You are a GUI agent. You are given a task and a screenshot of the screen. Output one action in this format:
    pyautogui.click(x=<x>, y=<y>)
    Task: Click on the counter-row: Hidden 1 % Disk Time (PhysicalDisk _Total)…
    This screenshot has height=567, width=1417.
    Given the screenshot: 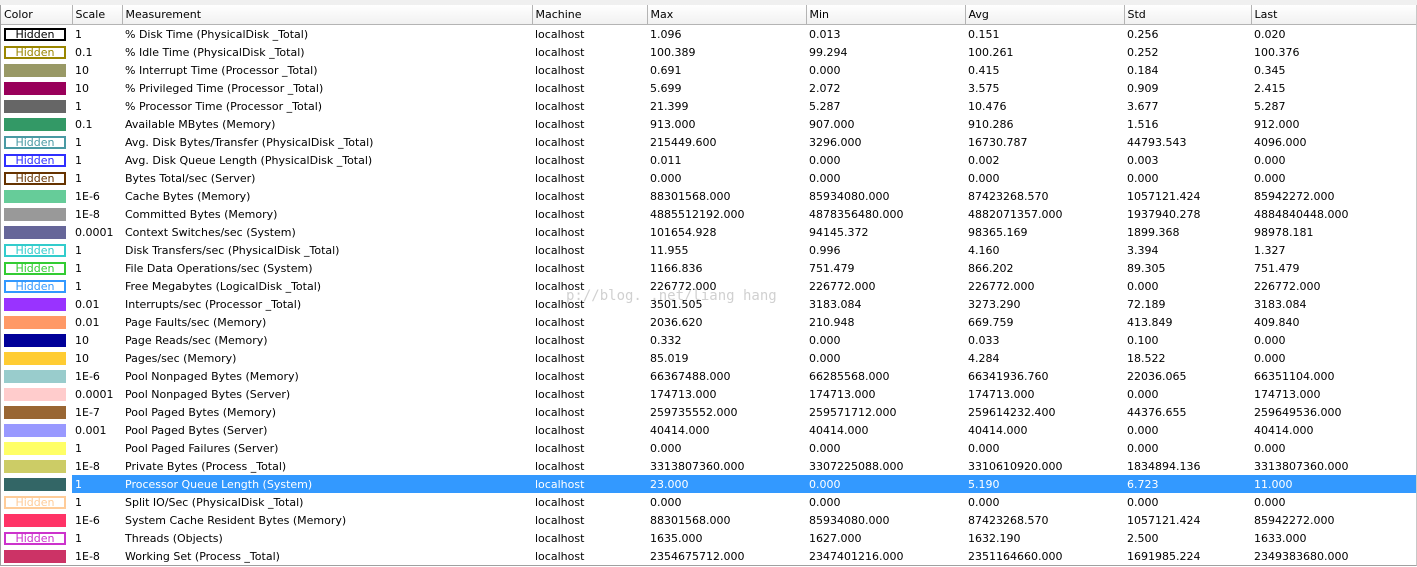 What is the action you would take?
    pyautogui.click(x=708, y=34)
    